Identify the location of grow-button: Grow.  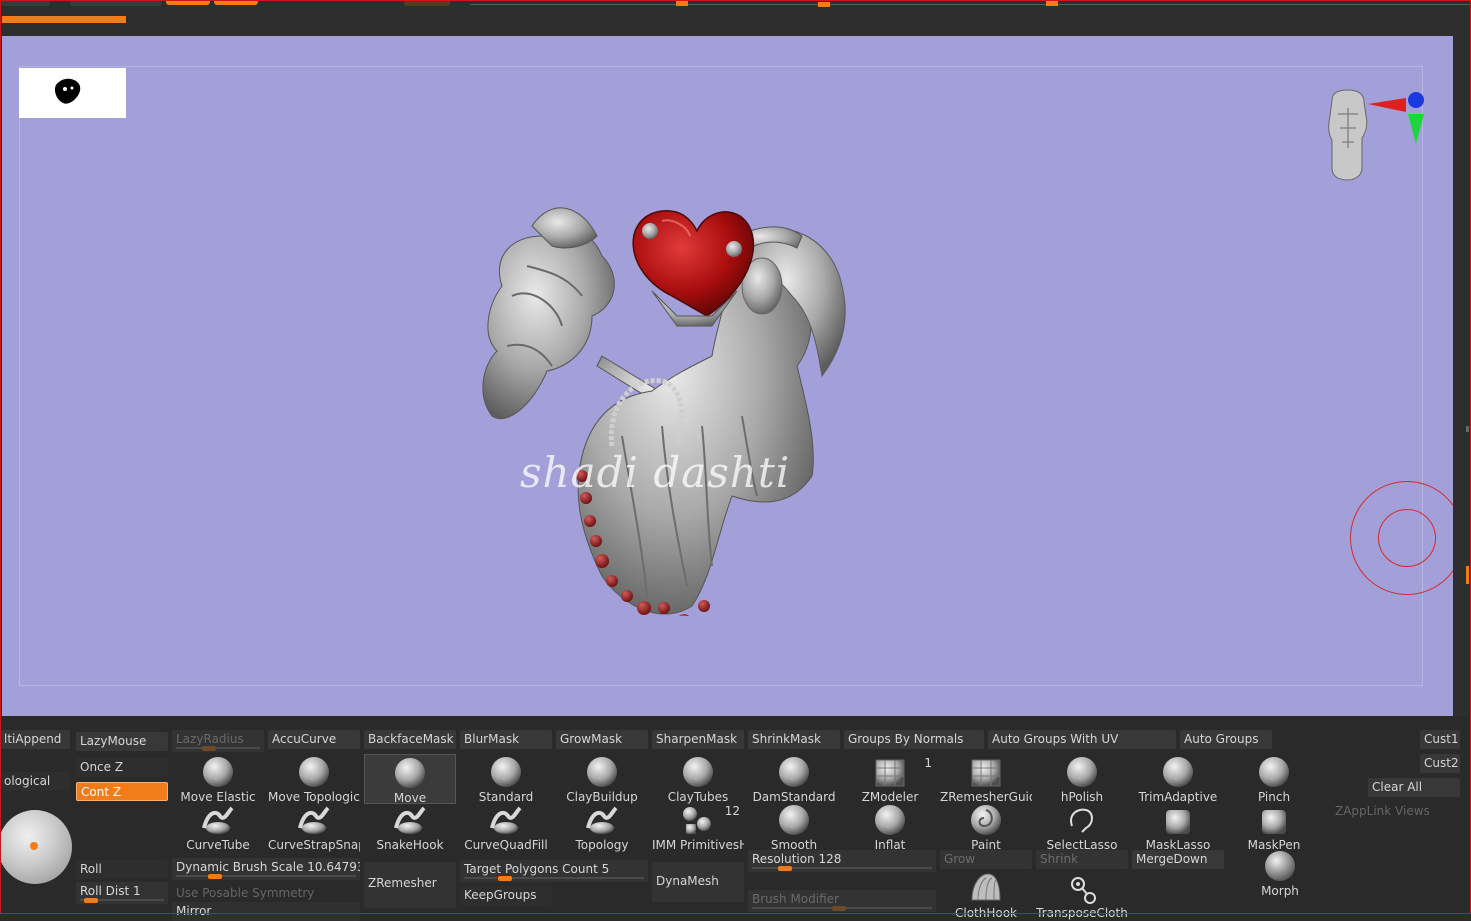
(986, 859).